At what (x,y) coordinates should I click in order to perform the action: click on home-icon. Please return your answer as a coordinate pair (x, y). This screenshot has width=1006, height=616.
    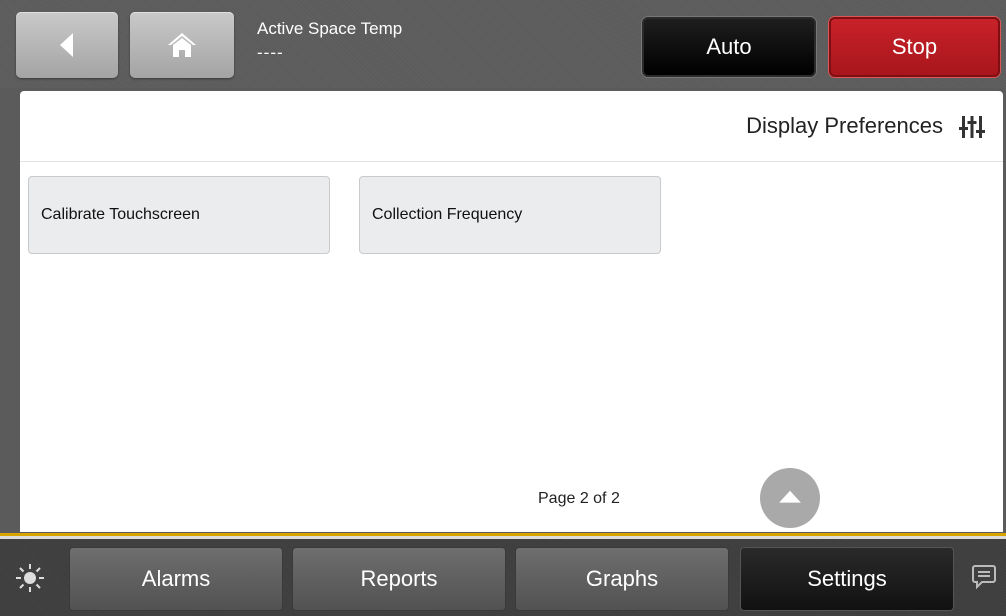
    Looking at the image, I should click on (182, 45).